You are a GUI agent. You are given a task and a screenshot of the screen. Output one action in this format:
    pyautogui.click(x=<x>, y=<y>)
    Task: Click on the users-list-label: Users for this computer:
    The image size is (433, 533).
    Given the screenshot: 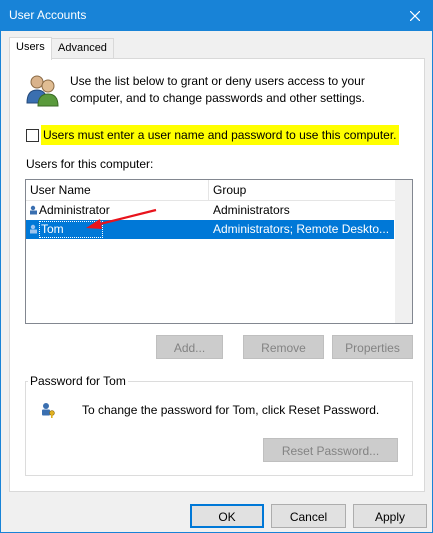 What is the action you would take?
    pyautogui.click(x=90, y=164)
    